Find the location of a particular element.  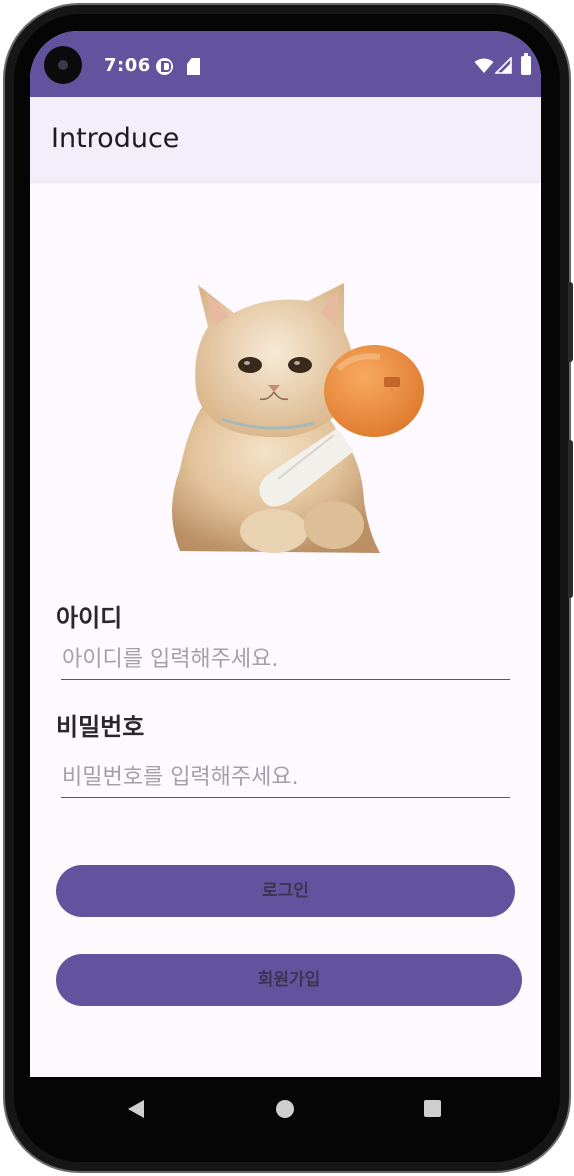

data-saver-icon is located at coordinates (164, 66).